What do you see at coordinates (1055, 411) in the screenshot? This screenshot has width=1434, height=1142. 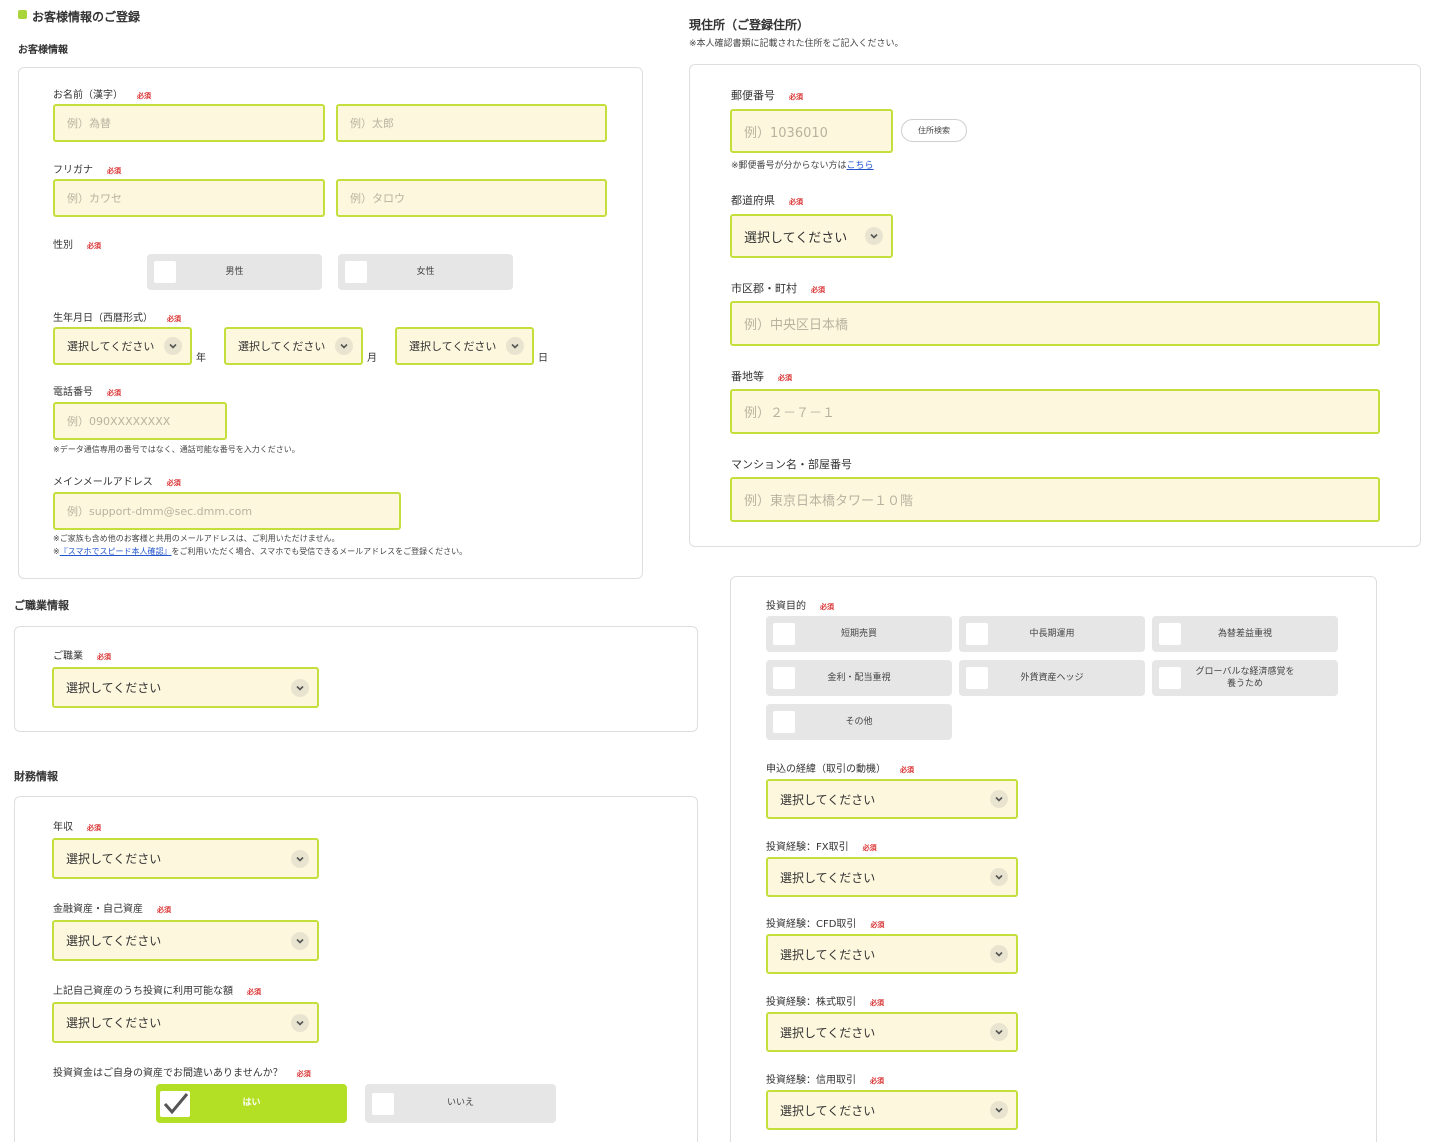 I see `street-input: 例）２－７－１` at bounding box center [1055, 411].